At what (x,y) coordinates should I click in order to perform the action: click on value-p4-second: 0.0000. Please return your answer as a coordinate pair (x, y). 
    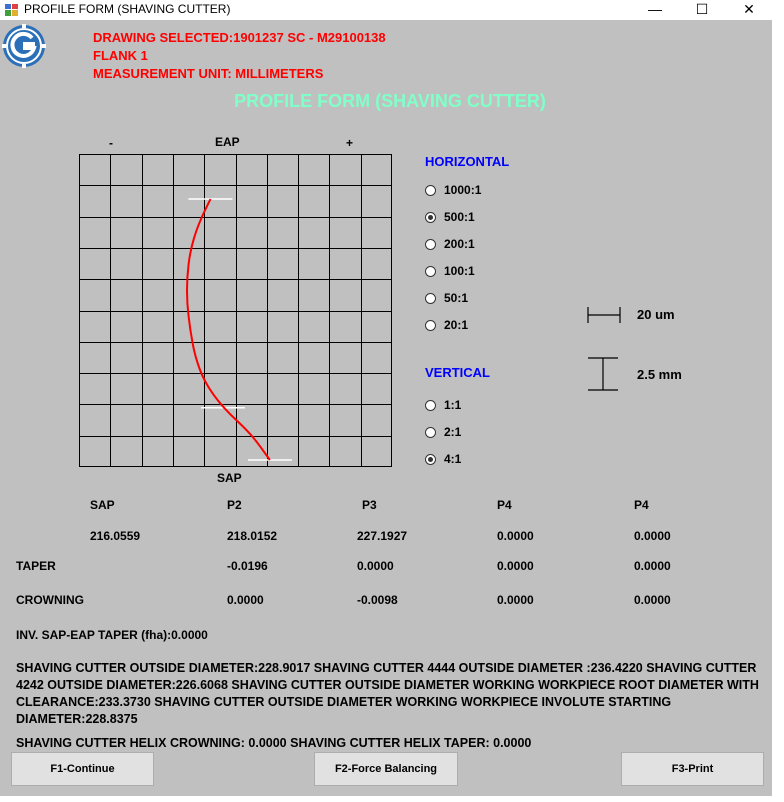
    Looking at the image, I should click on (652, 536).